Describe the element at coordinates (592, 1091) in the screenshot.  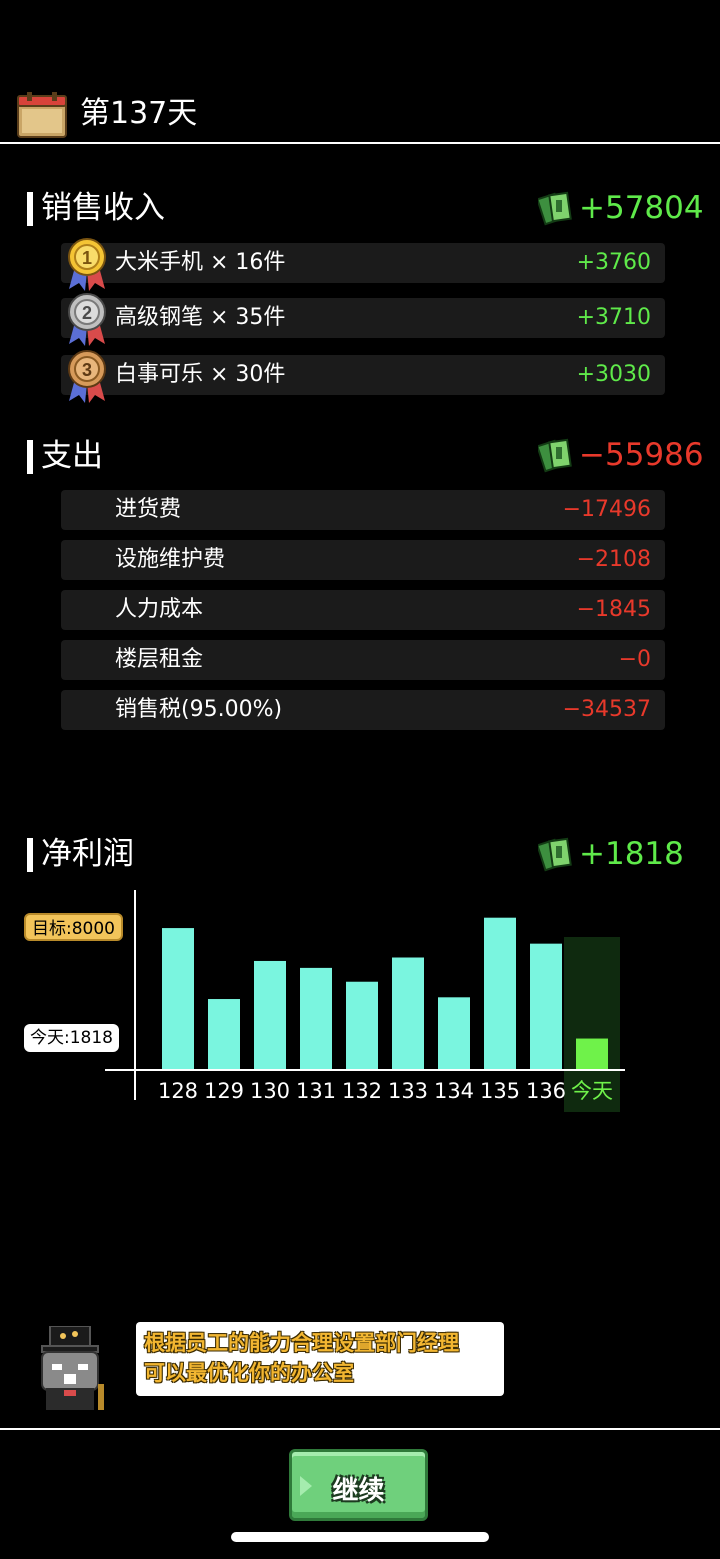
I see `chart-tick-label: 今天` at that location.